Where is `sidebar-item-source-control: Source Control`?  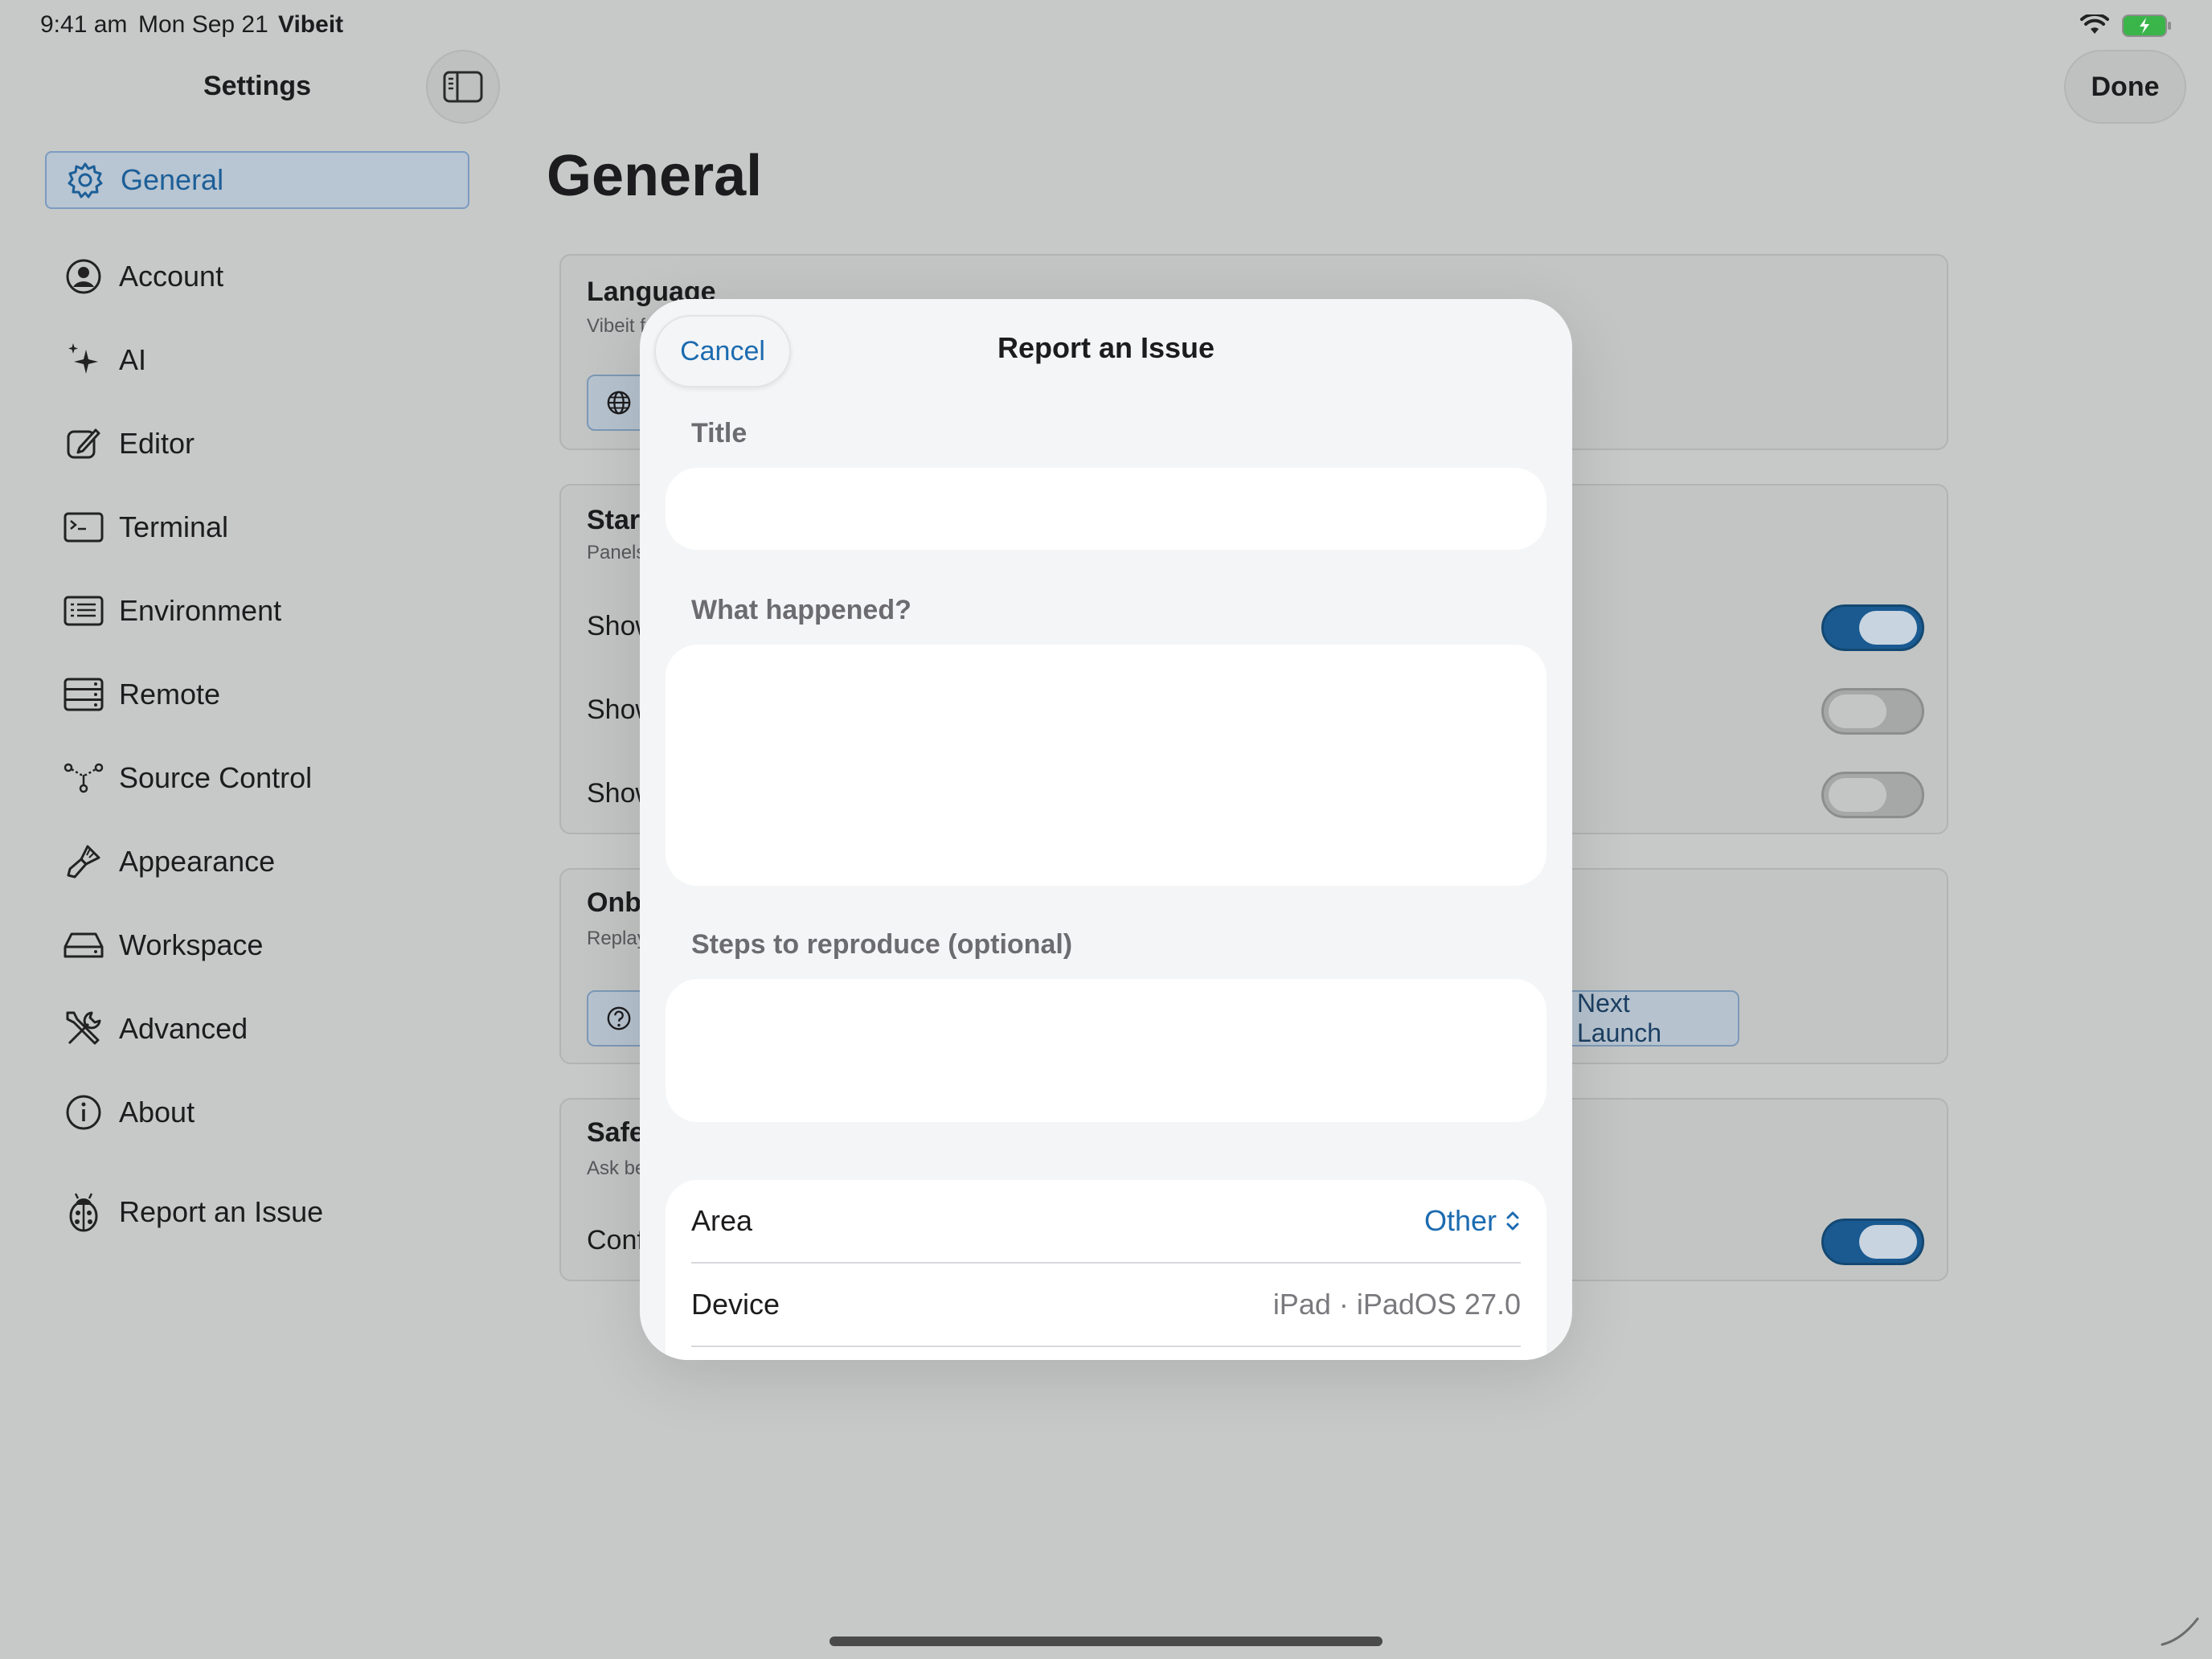 sidebar-item-source-control: Source Control is located at coordinates (257, 778).